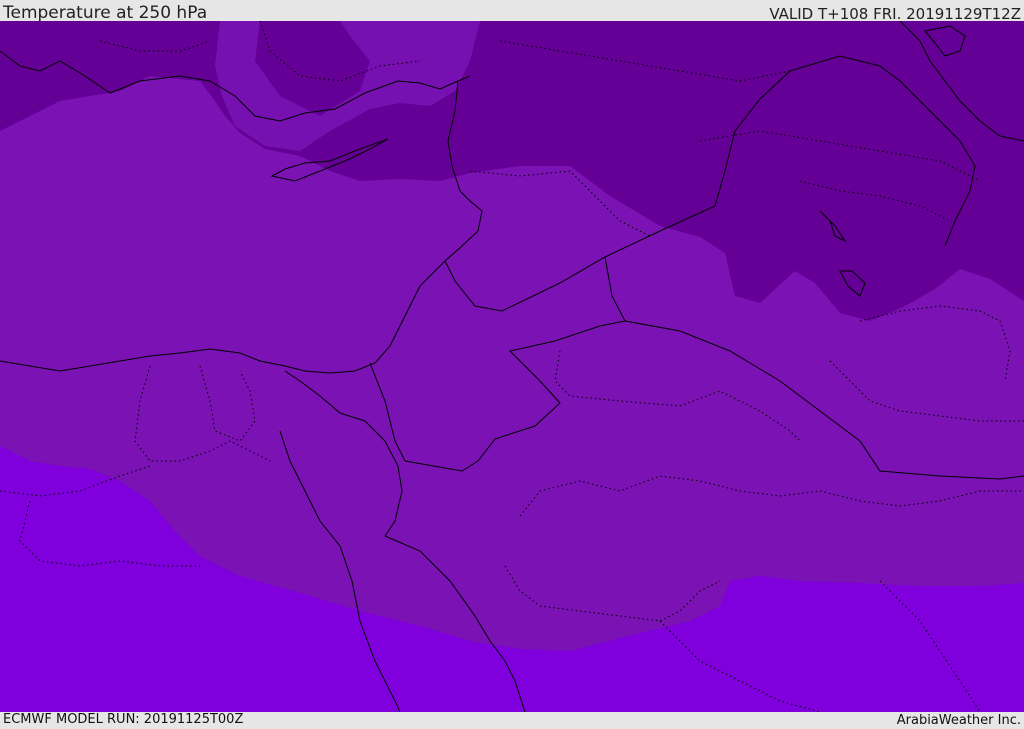  I want to click on credit-label: ArabiaWeather Inc., so click(958, 720).